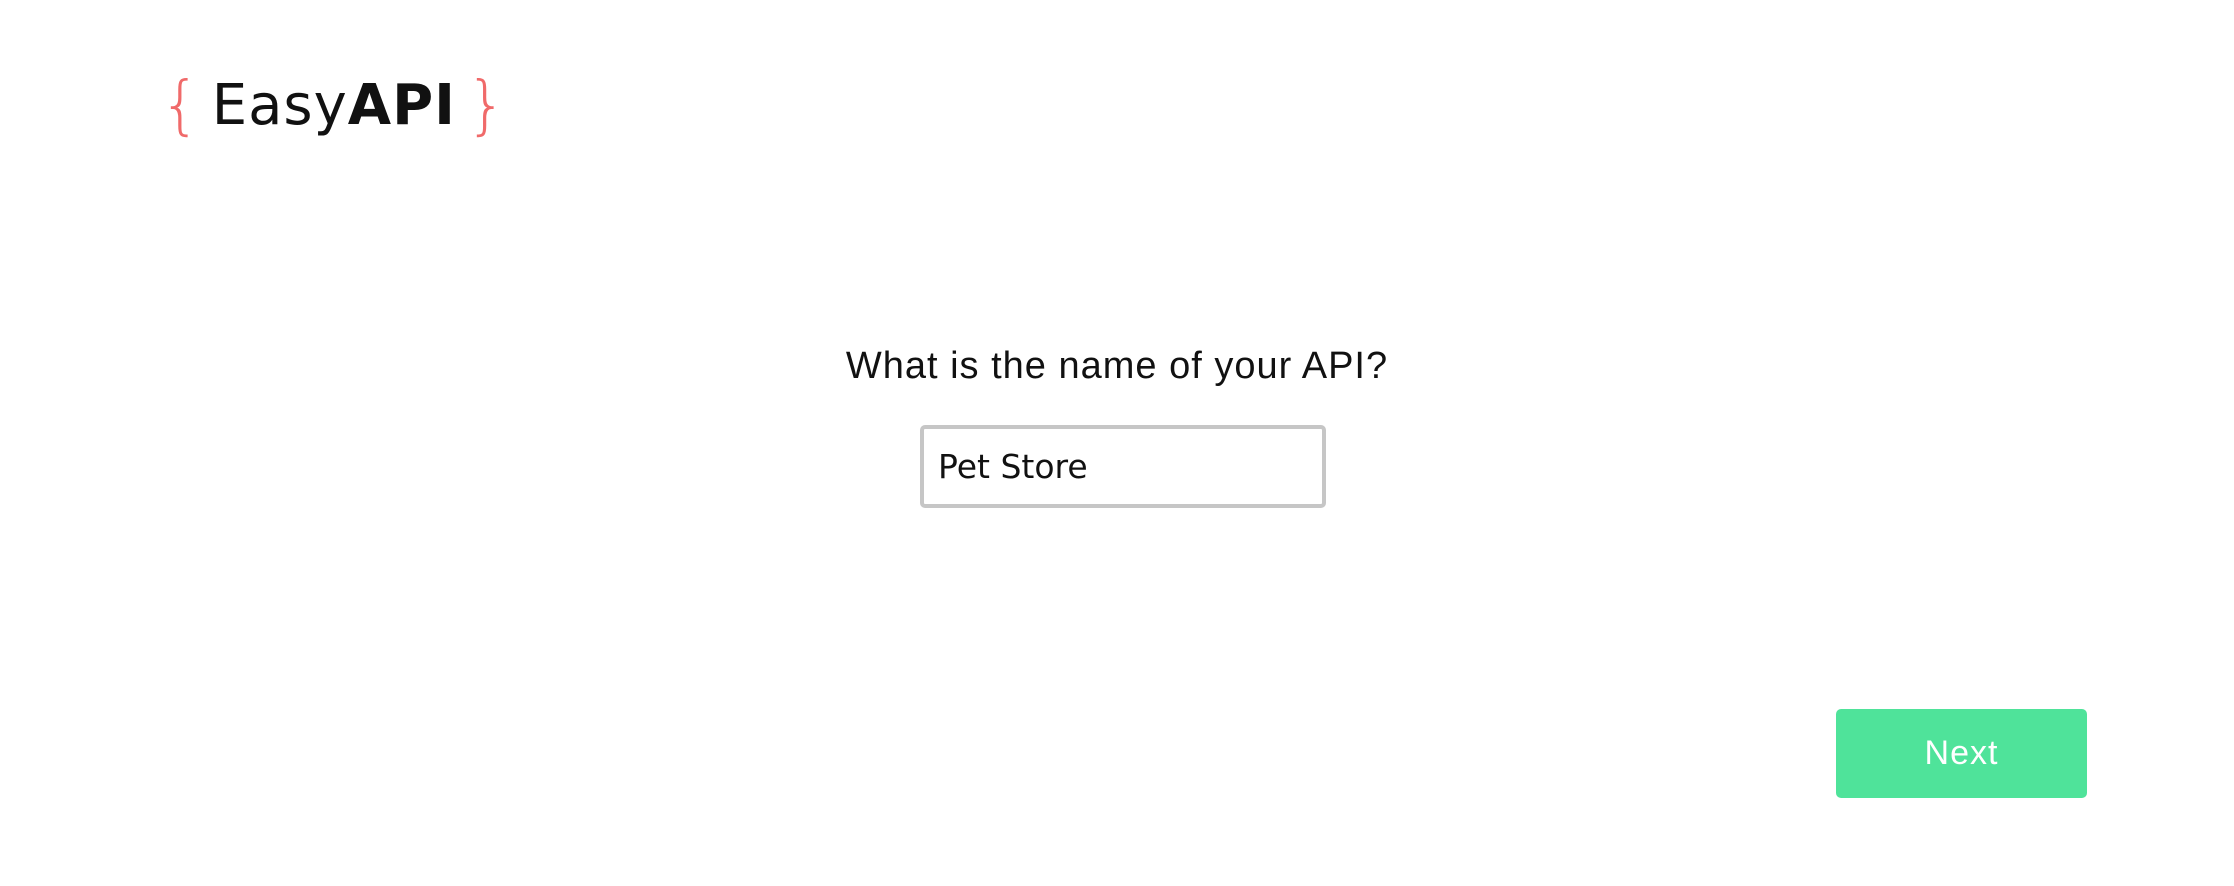 The width and height of the screenshot is (2234, 886). What do you see at coordinates (181, 106) in the screenshot?
I see `logo-brace-left: {` at bounding box center [181, 106].